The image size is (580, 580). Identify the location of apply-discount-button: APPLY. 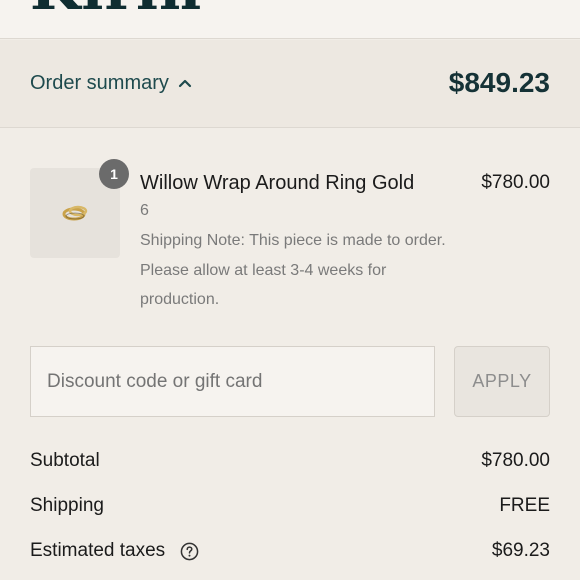
(502, 381).